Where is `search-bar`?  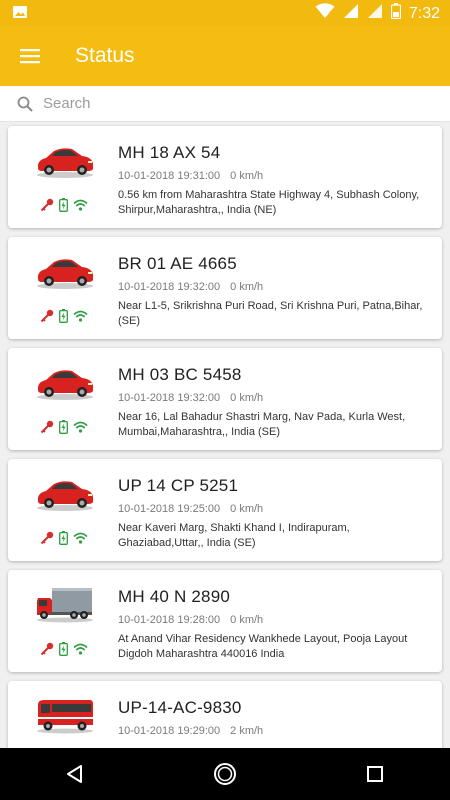 search-bar is located at coordinates (225, 104).